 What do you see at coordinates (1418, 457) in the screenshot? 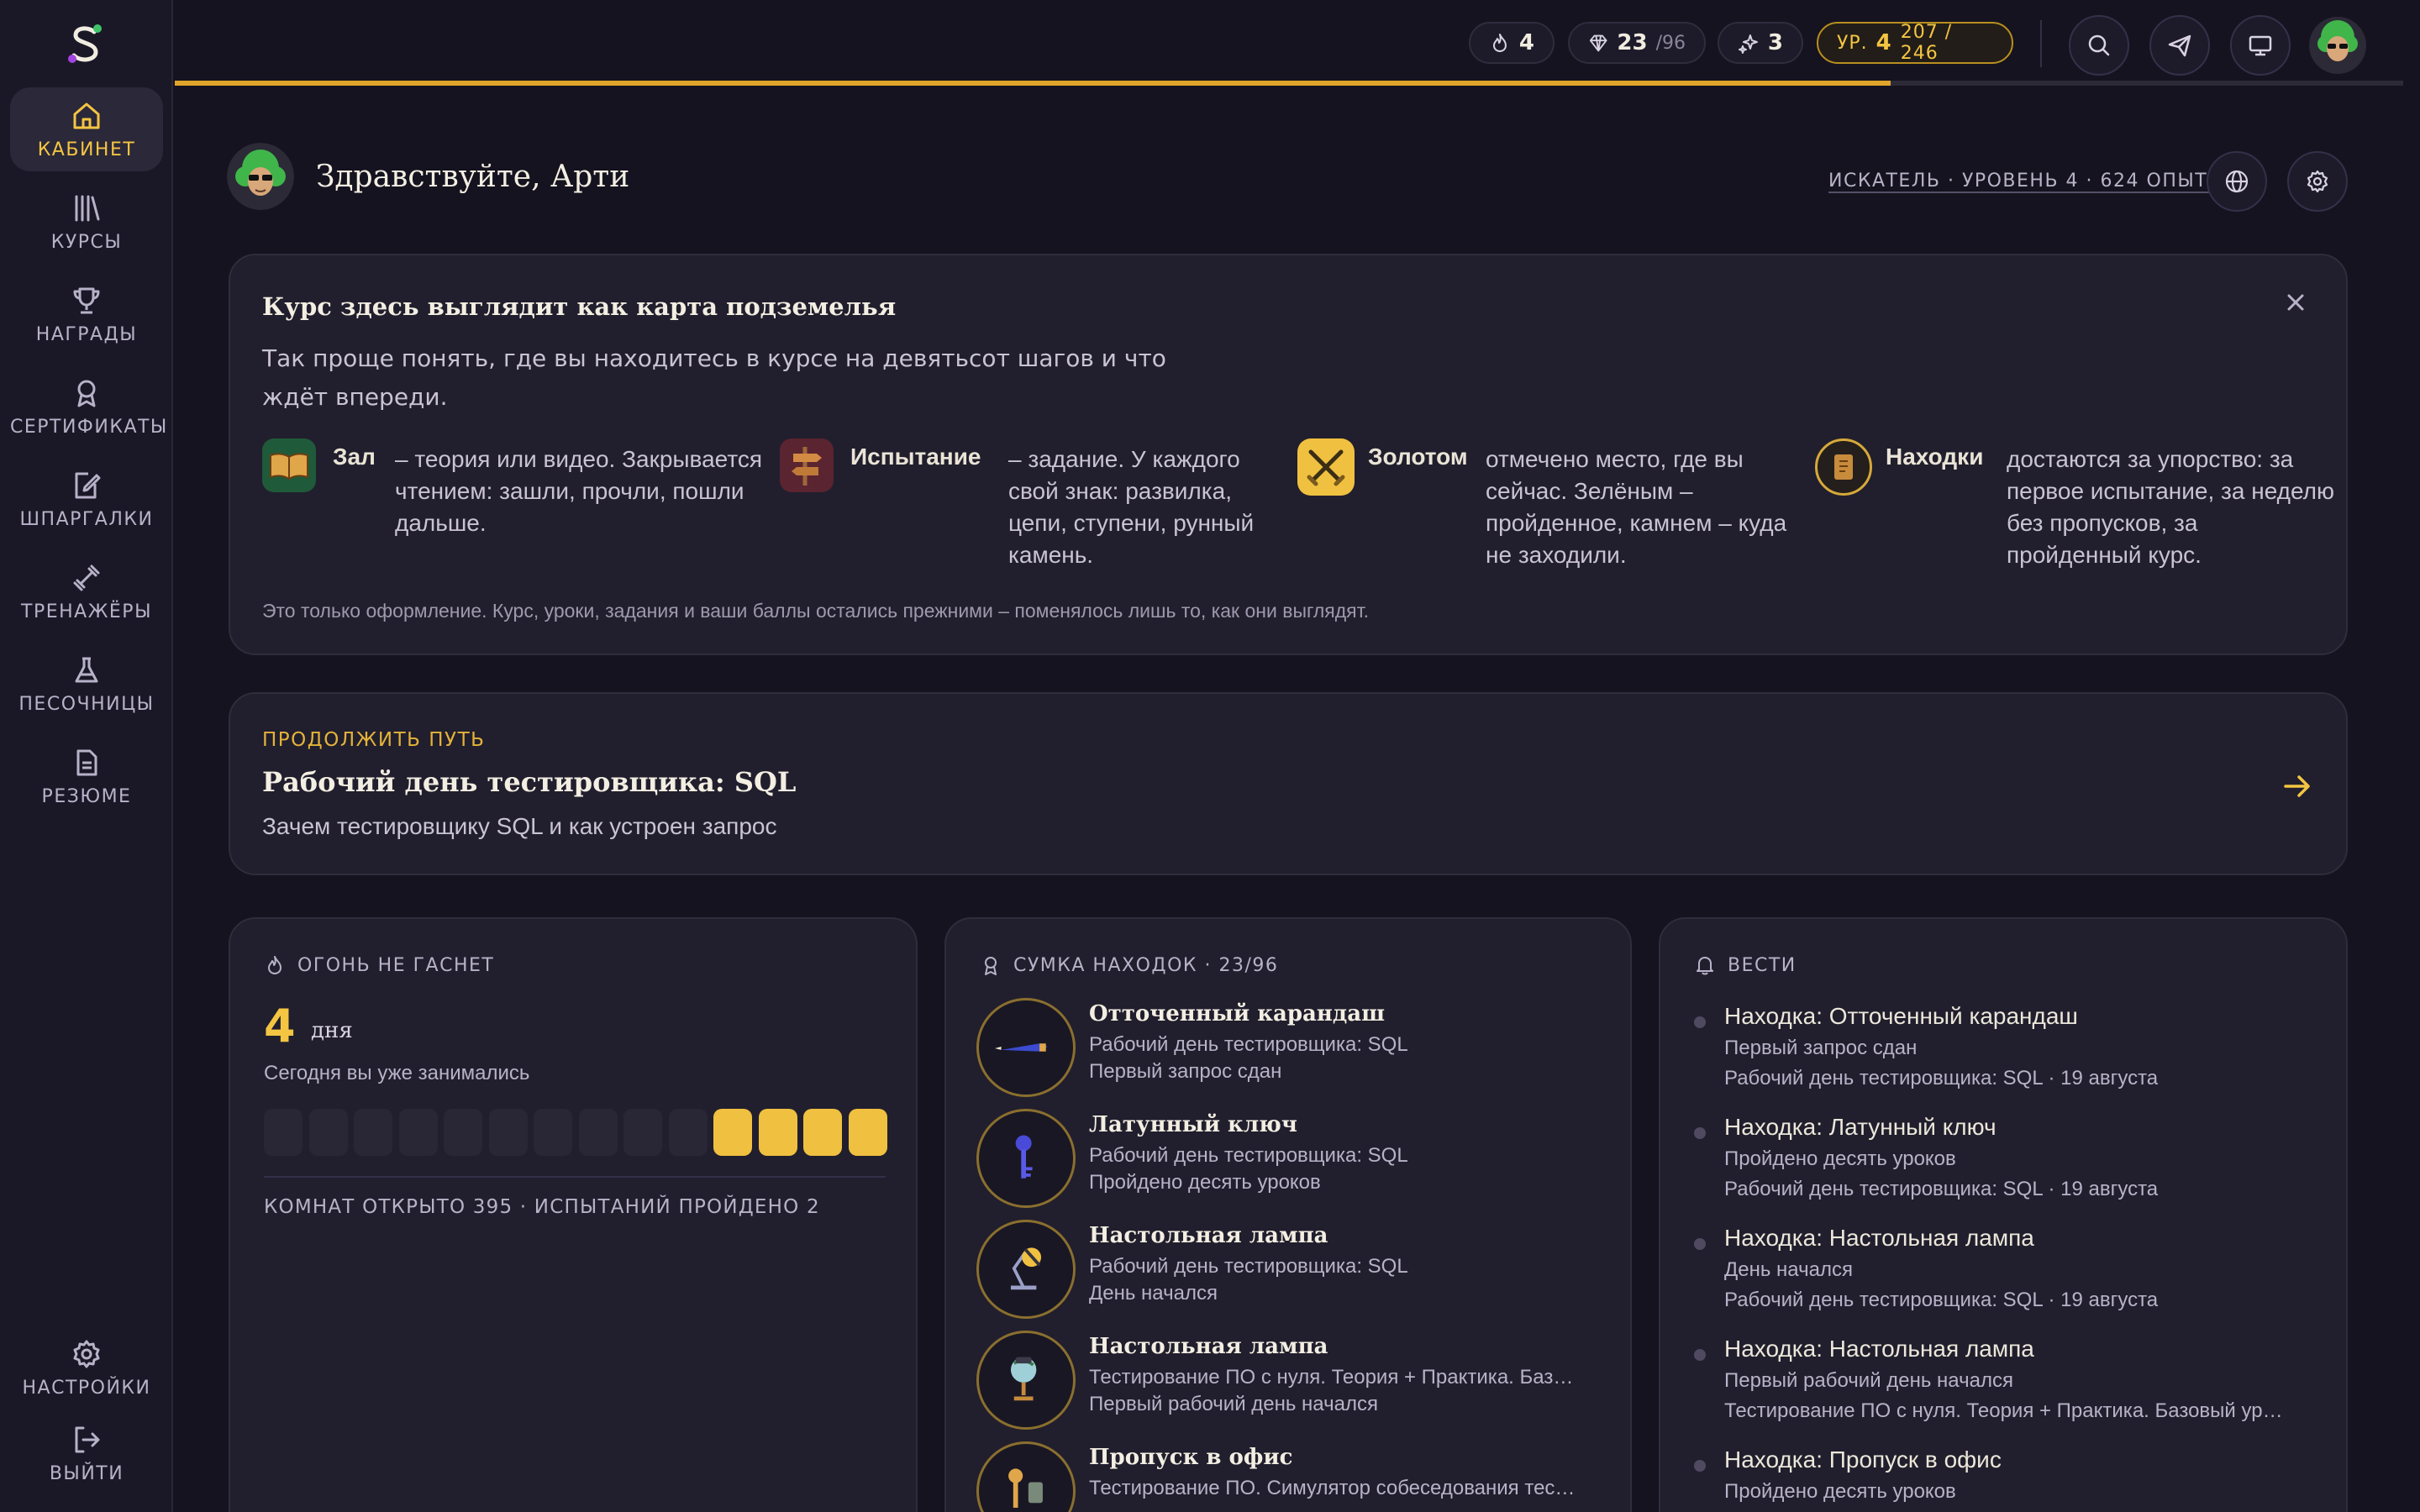
I see `legend-name: Золотом` at bounding box center [1418, 457].